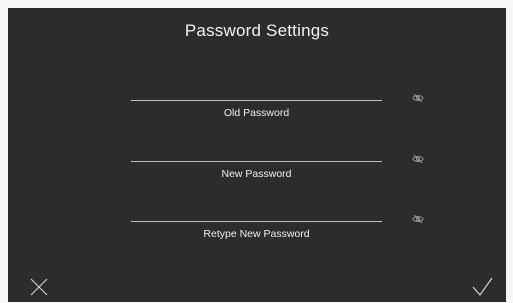  I want to click on cancel-button, so click(39, 287).